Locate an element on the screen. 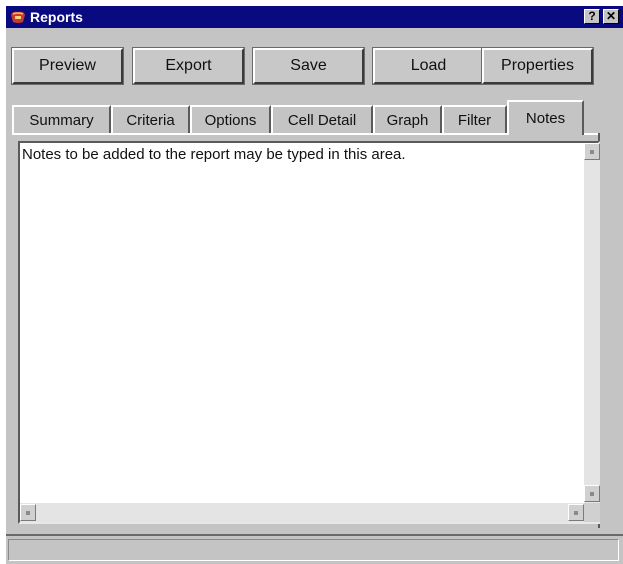 The image size is (623, 564). vertical-scrollbar is located at coordinates (592, 323).